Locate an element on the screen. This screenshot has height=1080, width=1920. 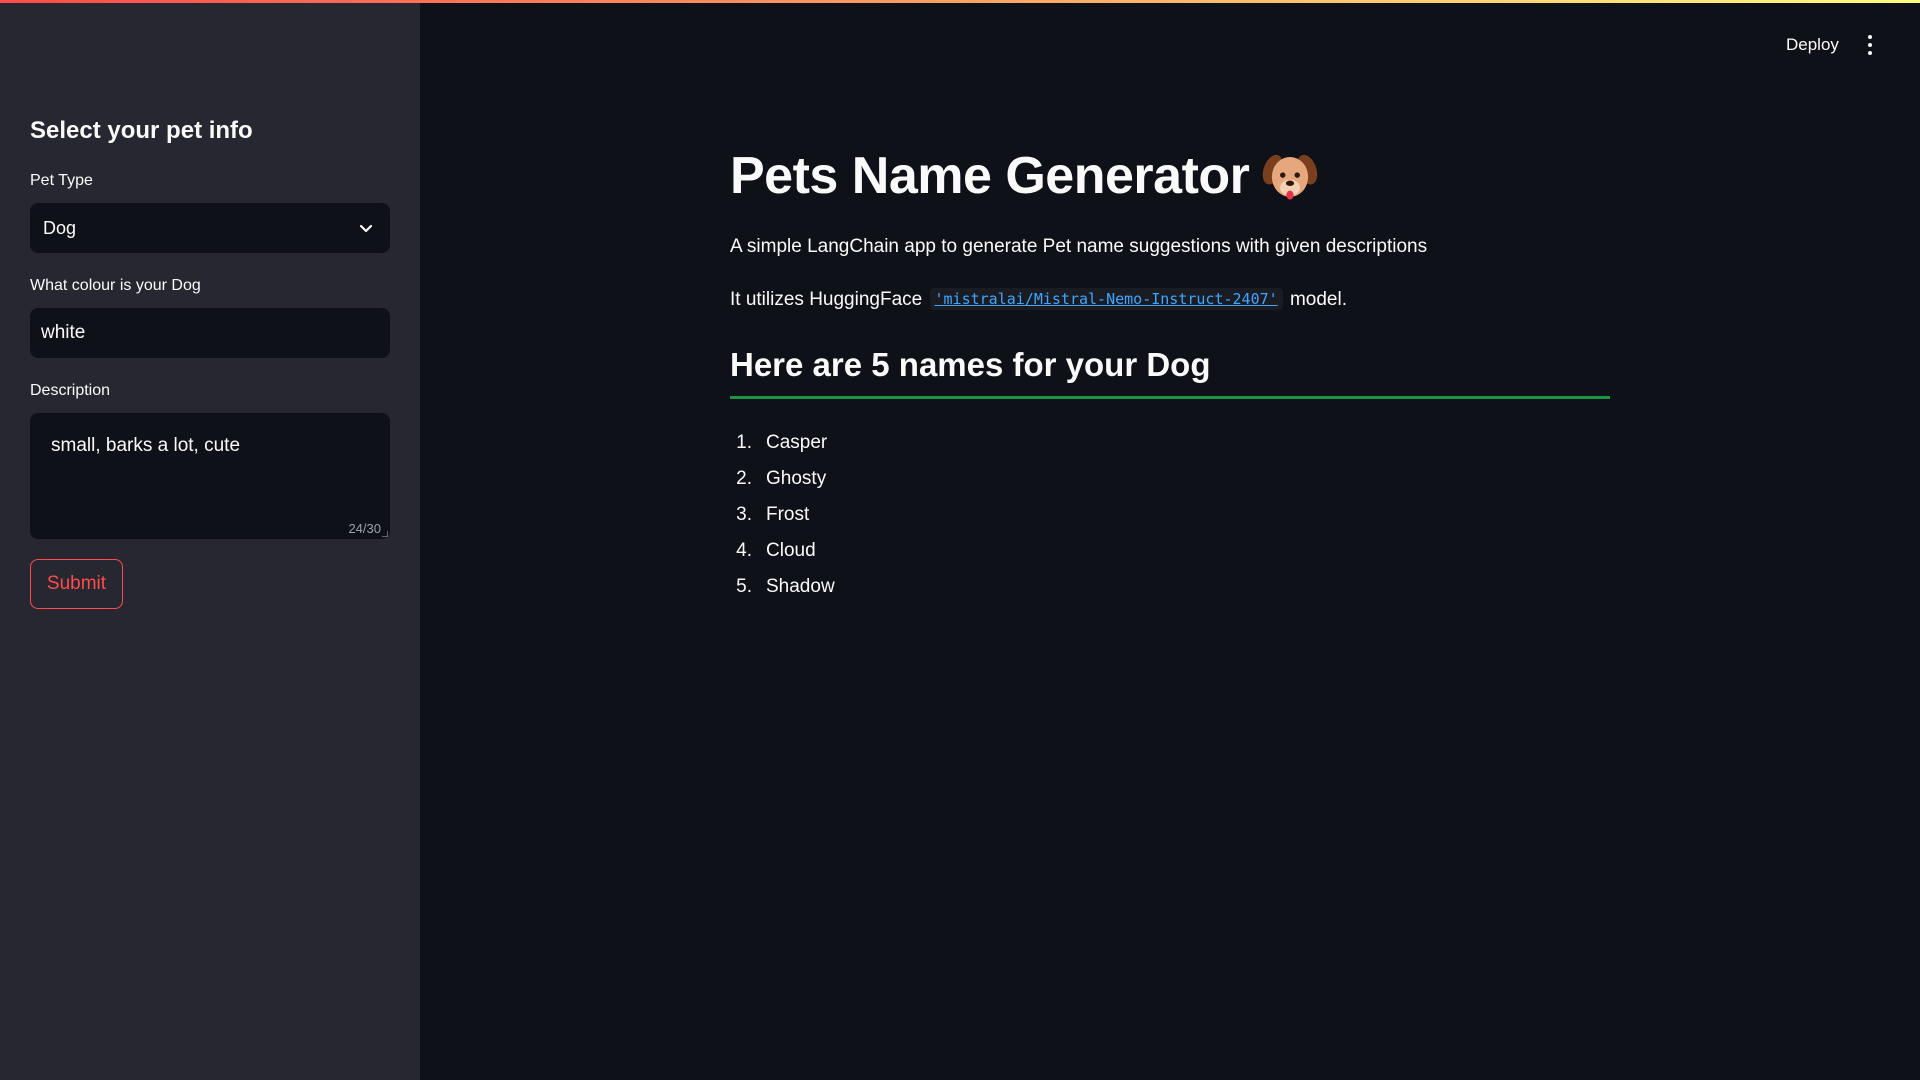
list-number: 1. is located at coordinates (744, 442).